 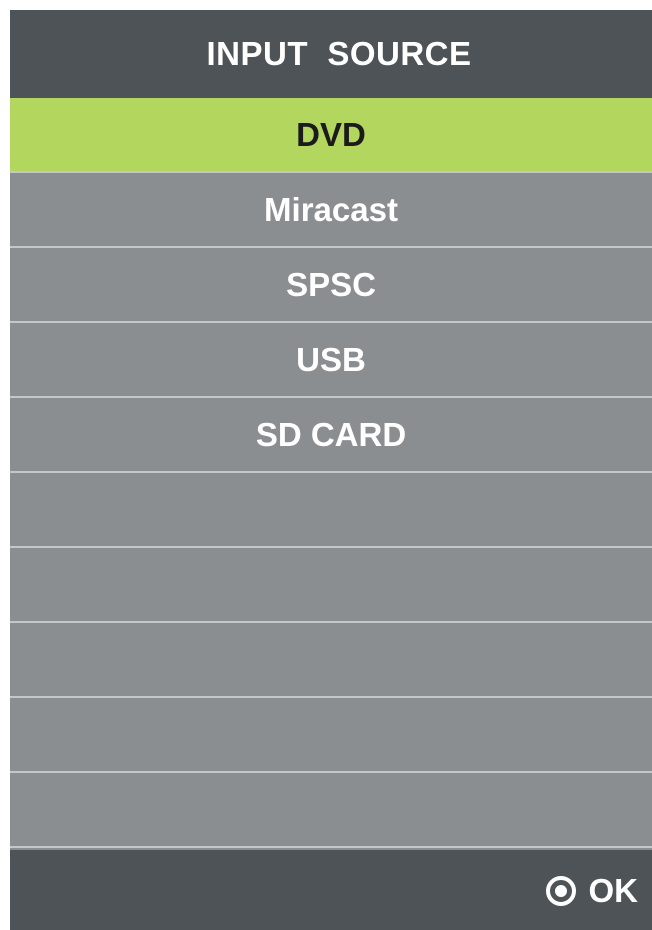 I want to click on source-item-label: Miracast, so click(x=331, y=209).